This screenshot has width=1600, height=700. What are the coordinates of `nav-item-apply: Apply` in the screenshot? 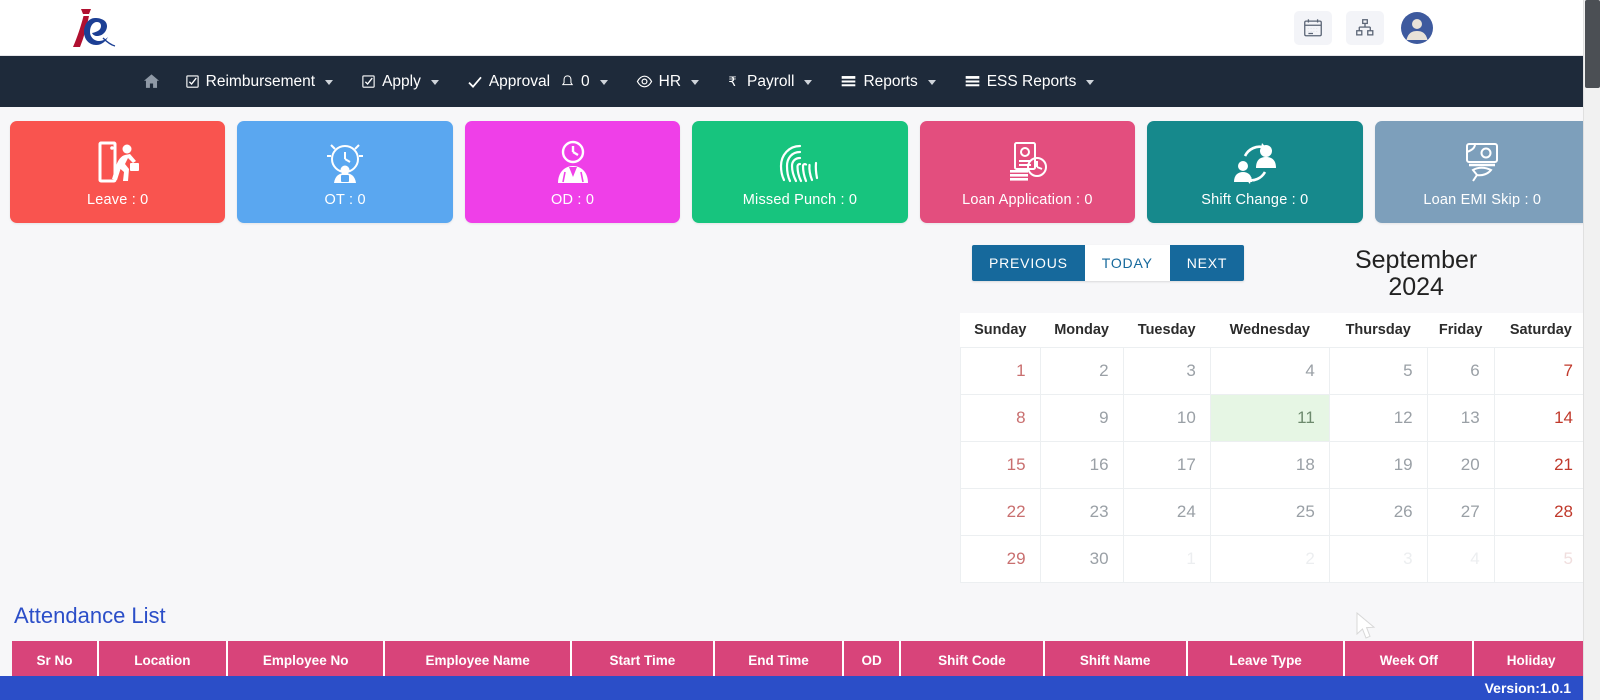 It's located at (400, 82).